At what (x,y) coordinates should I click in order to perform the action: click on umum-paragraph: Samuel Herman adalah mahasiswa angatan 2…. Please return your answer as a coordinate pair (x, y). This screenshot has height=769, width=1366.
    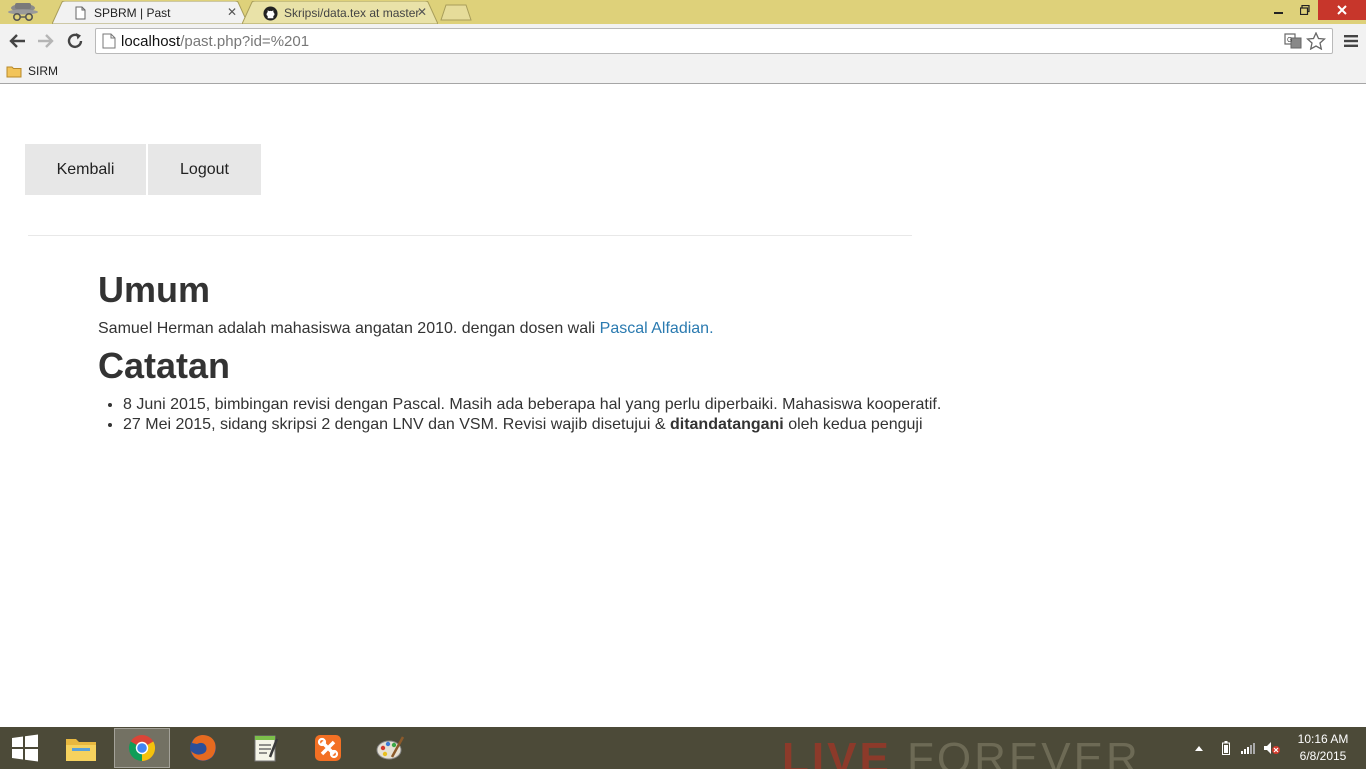
    Looking at the image, I should click on (598, 329).